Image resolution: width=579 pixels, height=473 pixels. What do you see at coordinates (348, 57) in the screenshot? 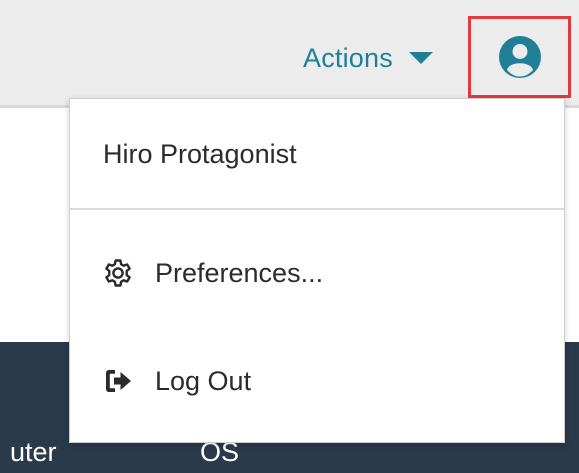
I see `actions-label: Actions` at bounding box center [348, 57].